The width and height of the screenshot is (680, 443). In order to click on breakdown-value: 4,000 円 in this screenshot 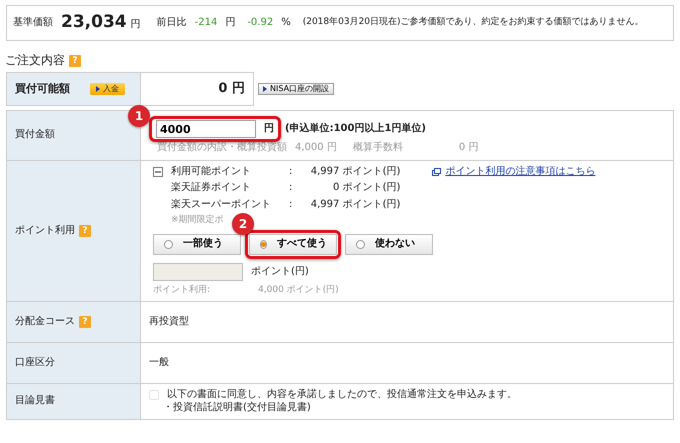, I will do `click(316, 148)`.